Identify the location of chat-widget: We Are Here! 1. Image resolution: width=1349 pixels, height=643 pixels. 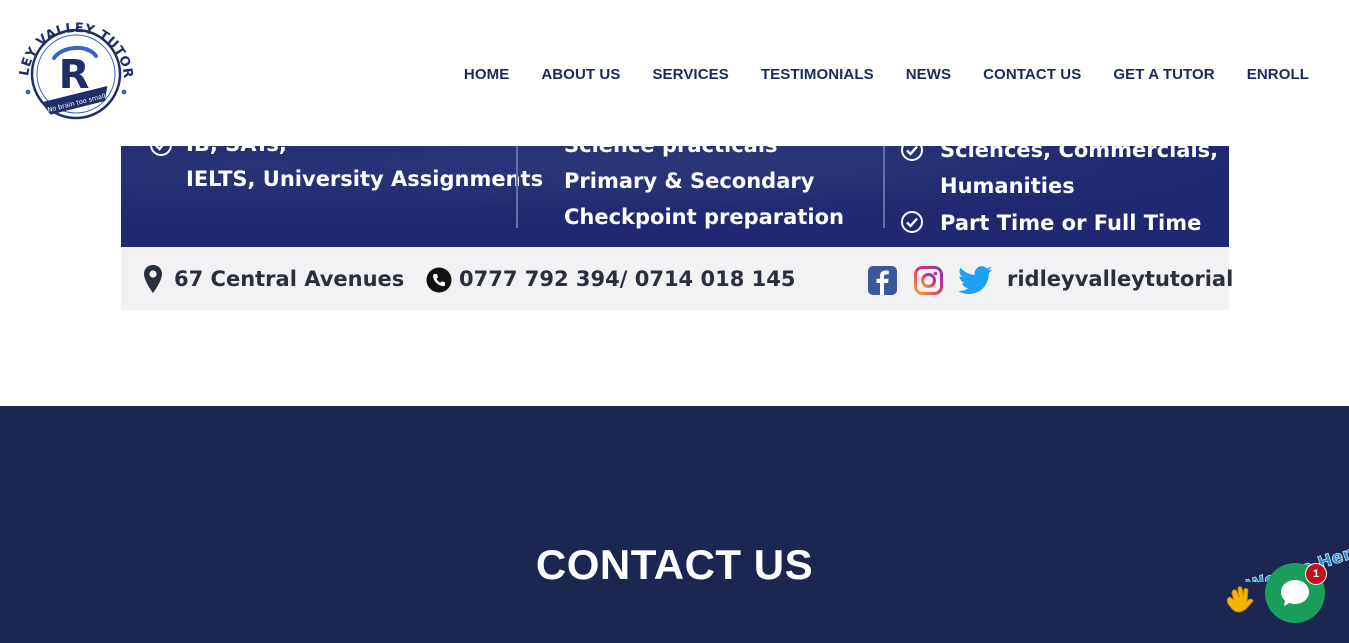
(1285, 586).